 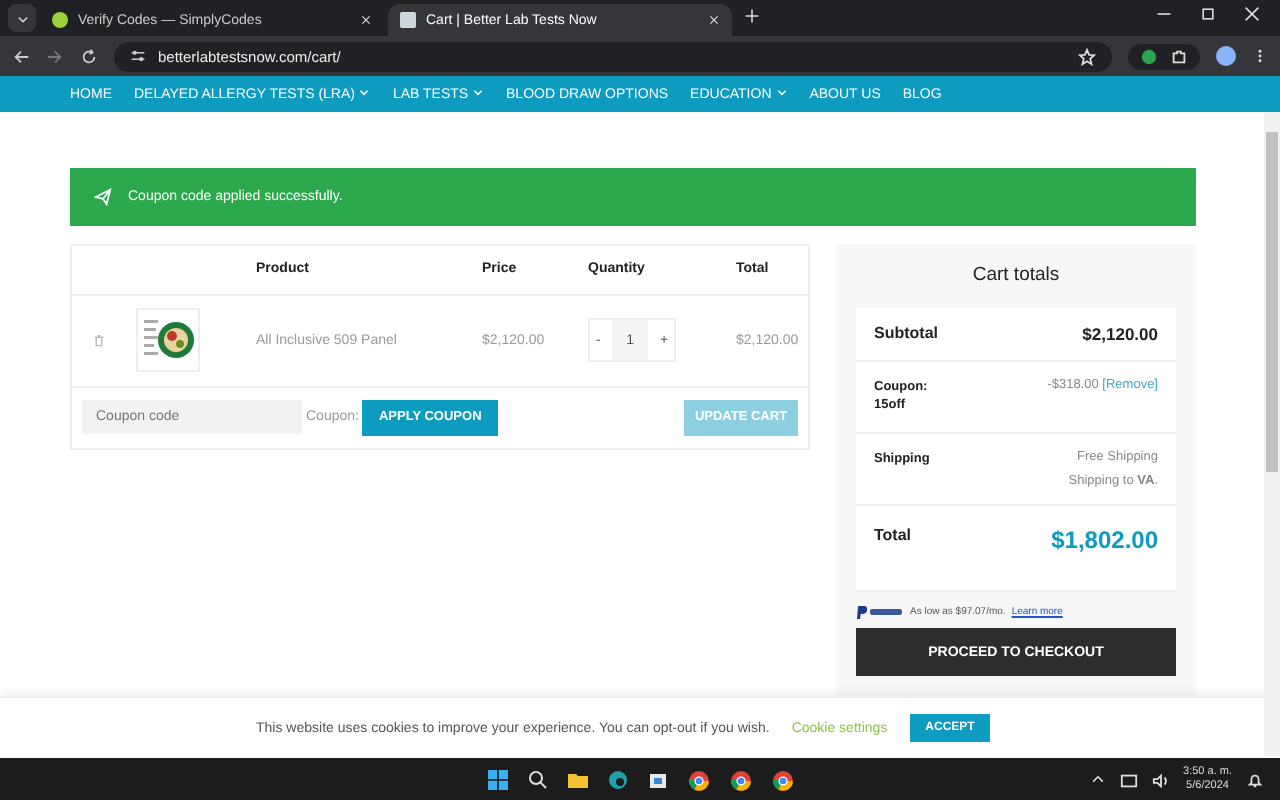 I want to click on star-icon, so click(x=1087, y=56).